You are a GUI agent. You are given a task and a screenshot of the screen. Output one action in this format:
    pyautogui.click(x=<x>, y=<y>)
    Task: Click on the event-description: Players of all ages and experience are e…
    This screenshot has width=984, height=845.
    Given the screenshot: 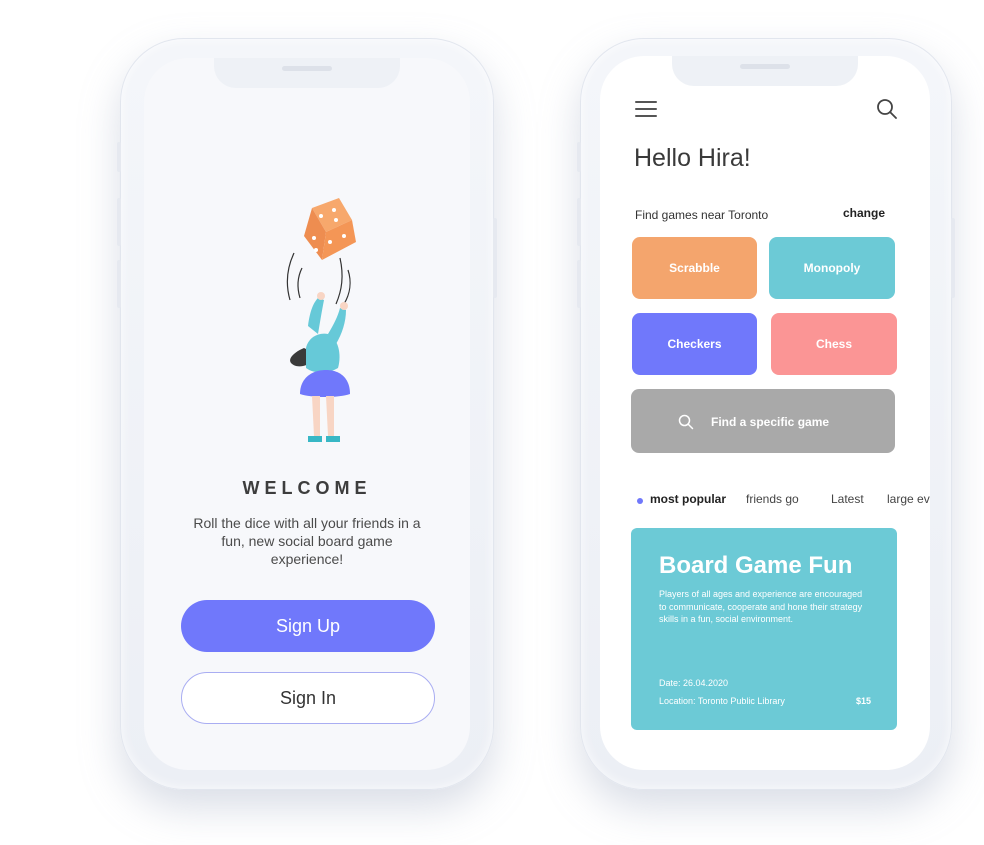 What is the action you would take?
    pyautogui.click(x=761, y=606)
    